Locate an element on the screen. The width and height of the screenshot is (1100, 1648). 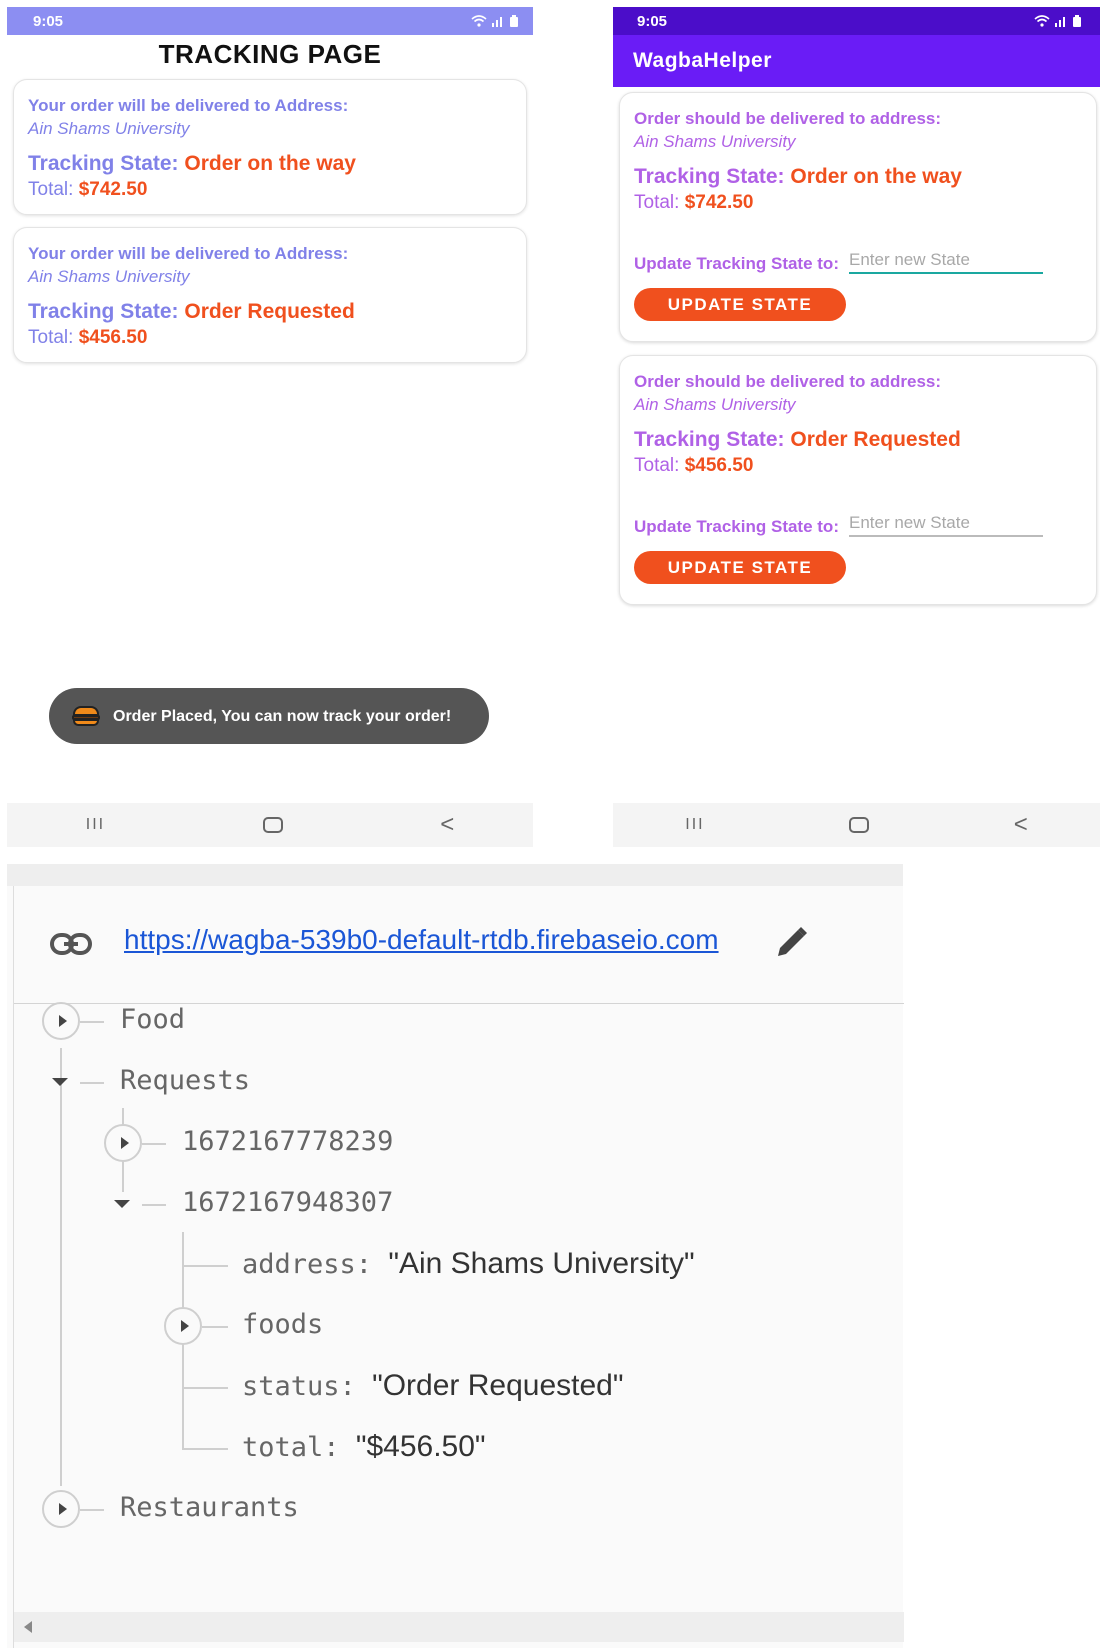
tree-node-requests: Requests is located at coordinates (185, 1080).